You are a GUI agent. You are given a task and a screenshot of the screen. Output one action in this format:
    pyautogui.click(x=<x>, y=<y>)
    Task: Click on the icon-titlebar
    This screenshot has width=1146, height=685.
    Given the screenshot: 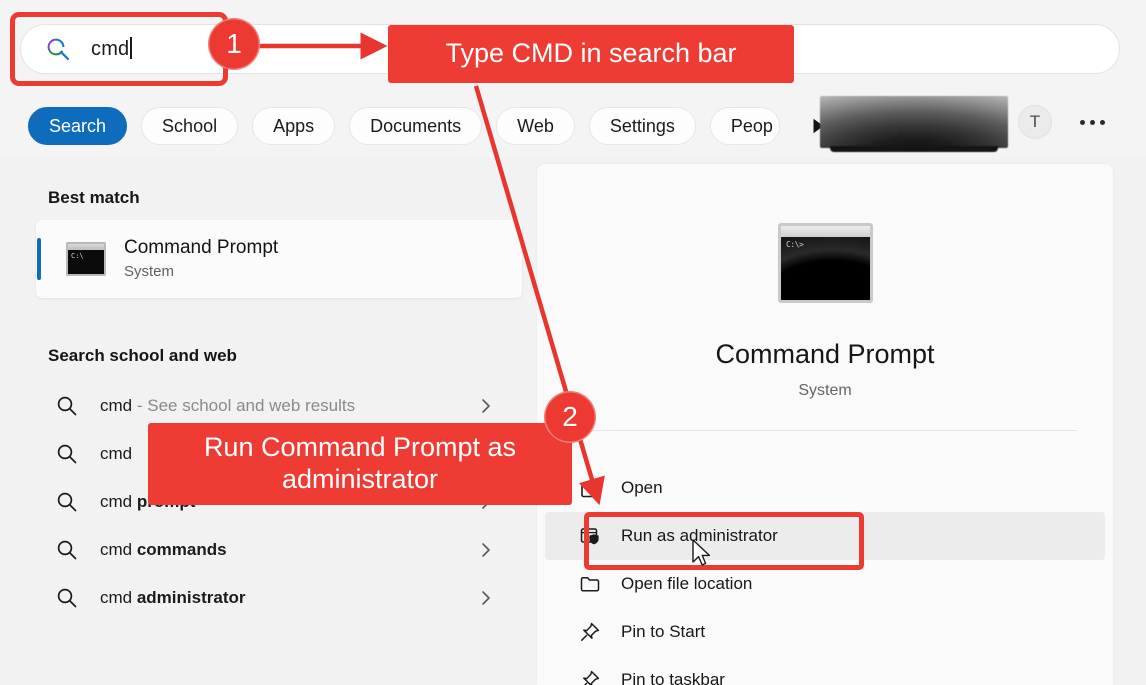 What is the action you would take?
    pyautogui.click(x=825, y=231)
    